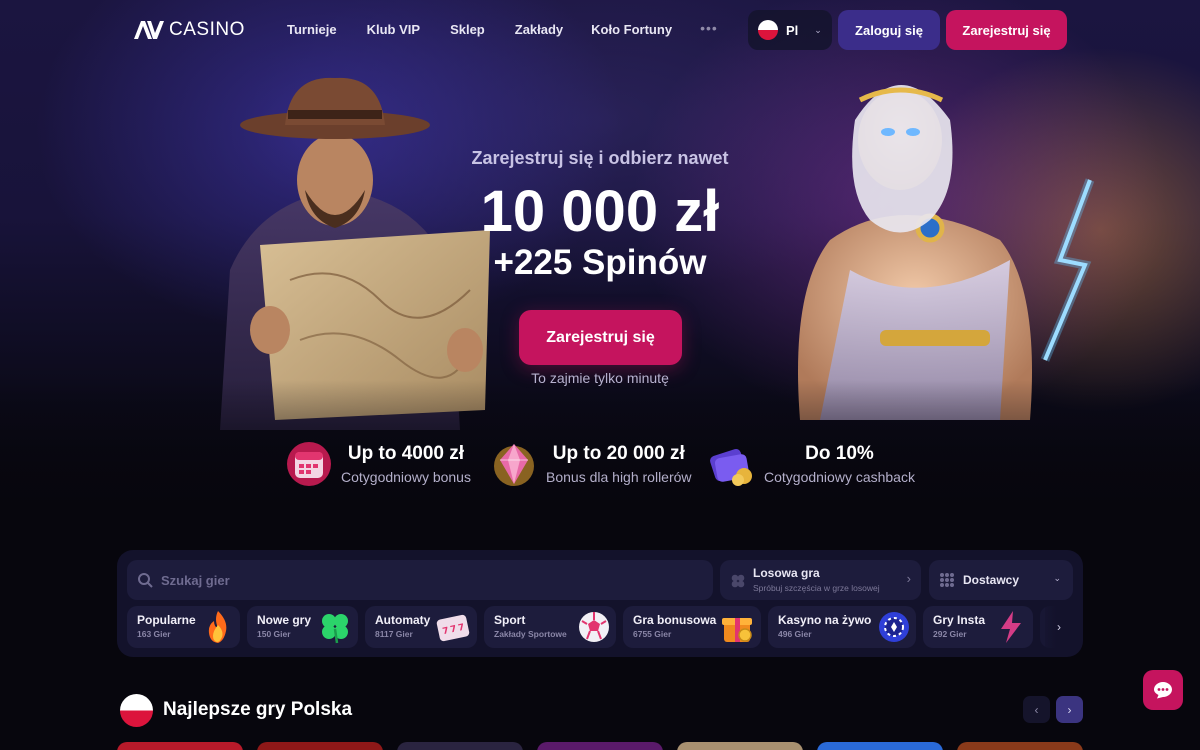 The image size is (1200, 750). I want to click on soccer-ball-icon, so click(594, 627).